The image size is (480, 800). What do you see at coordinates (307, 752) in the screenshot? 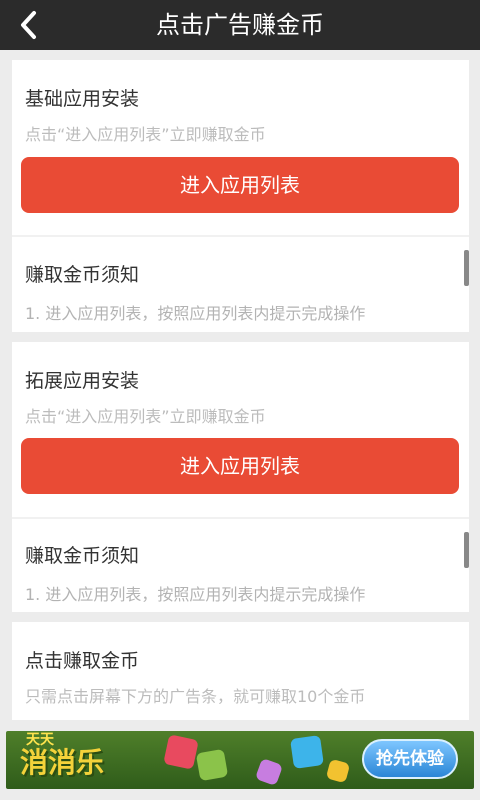
I see `blue-gem-icon` at bounding box center [307, 752].